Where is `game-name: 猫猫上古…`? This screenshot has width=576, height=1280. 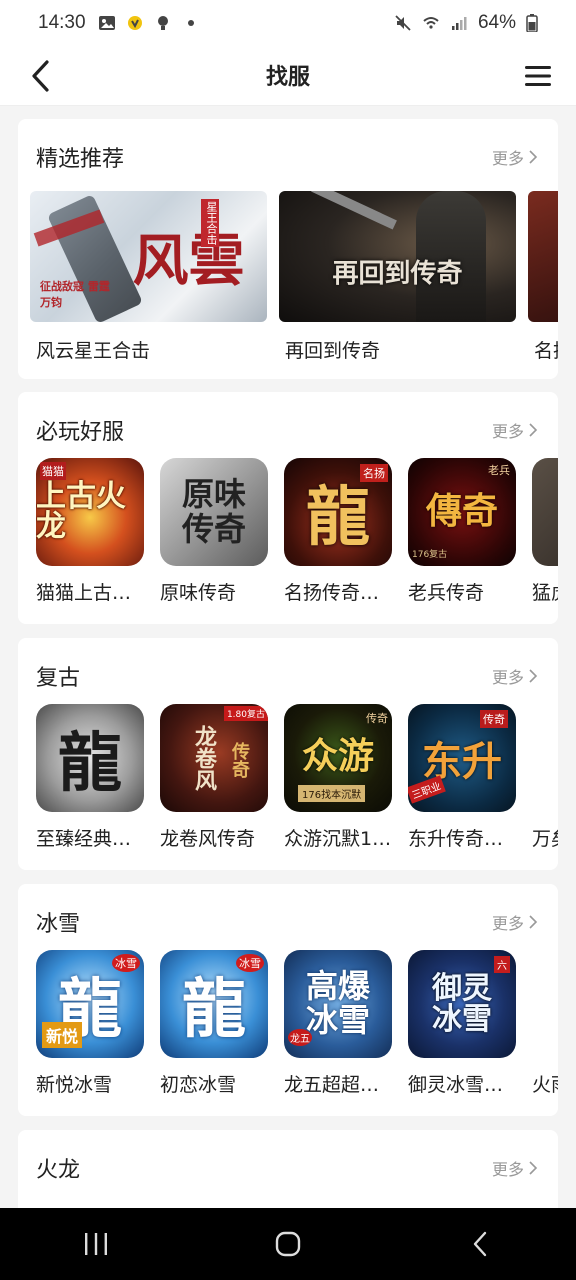 game-name: 猫猫上古… is located at coordinates (84, 593).